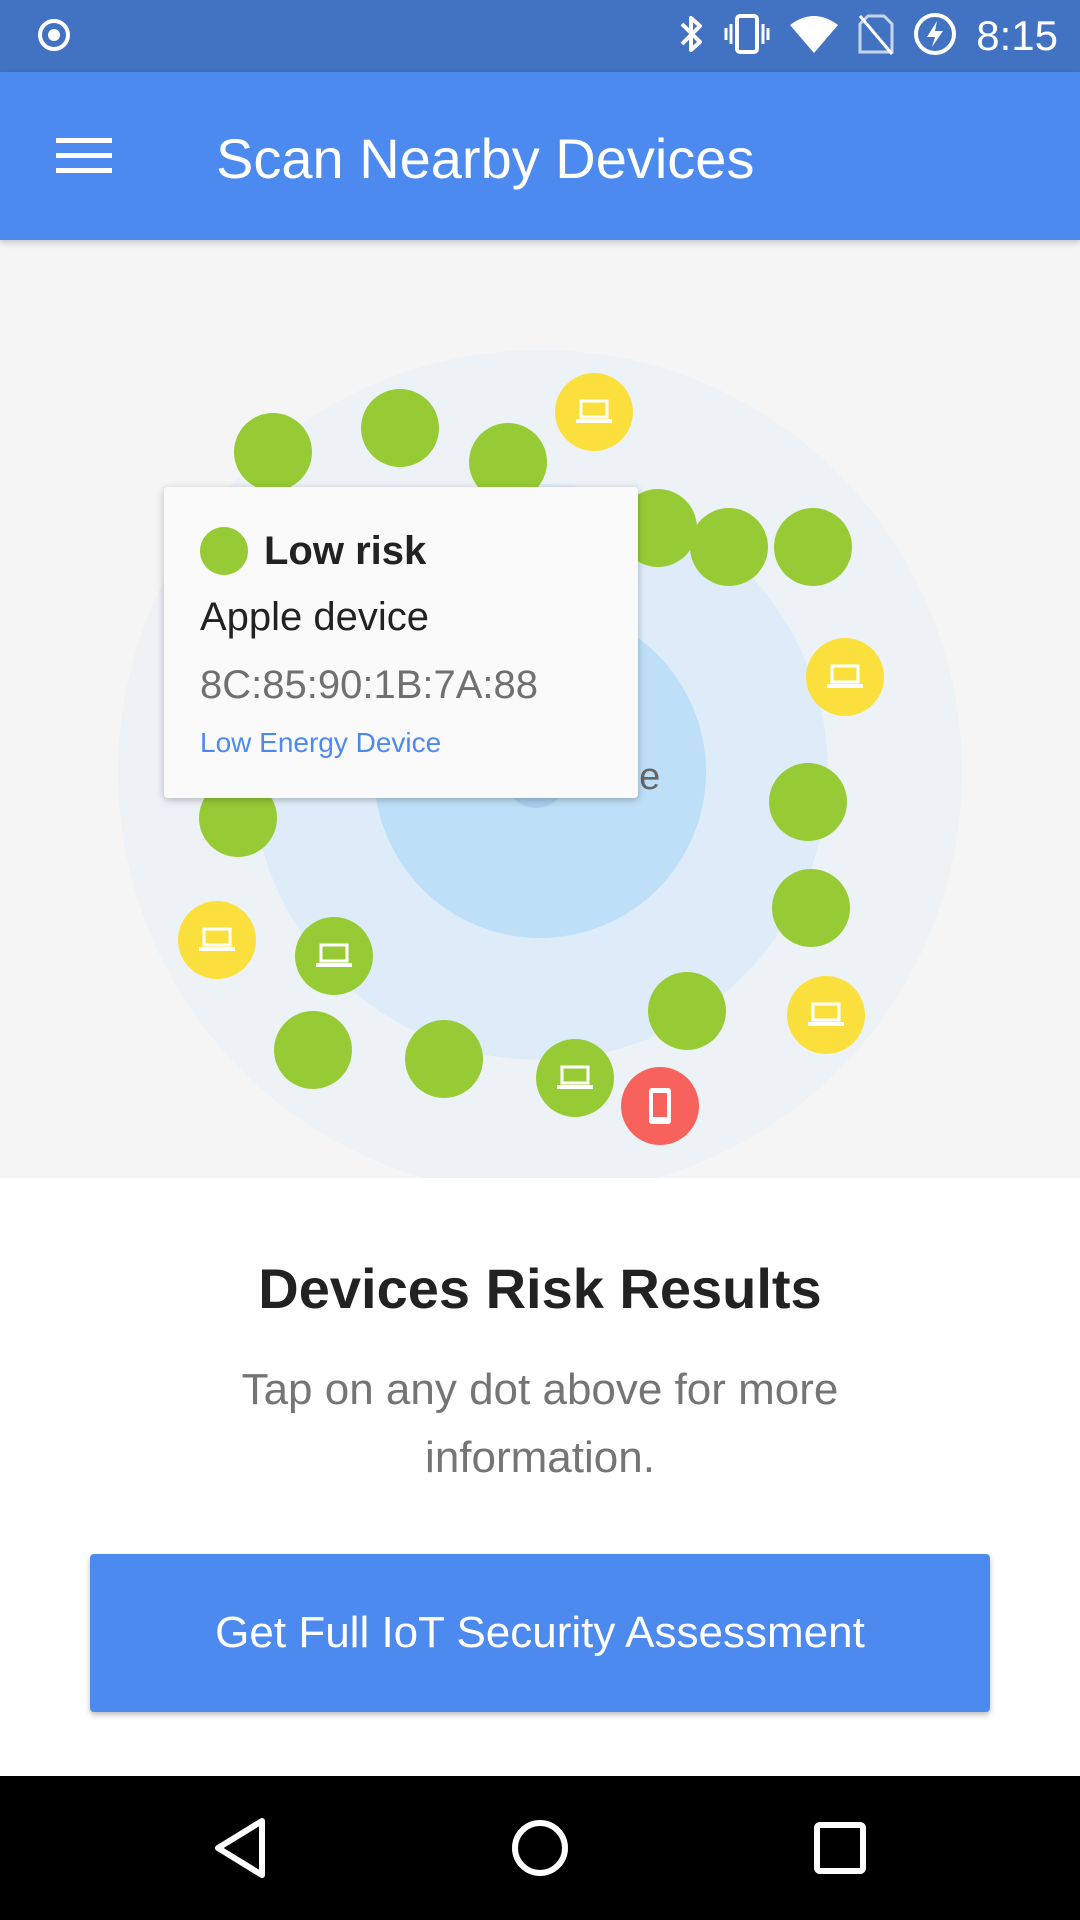  I want to click on record-icon, so click(54, 37).